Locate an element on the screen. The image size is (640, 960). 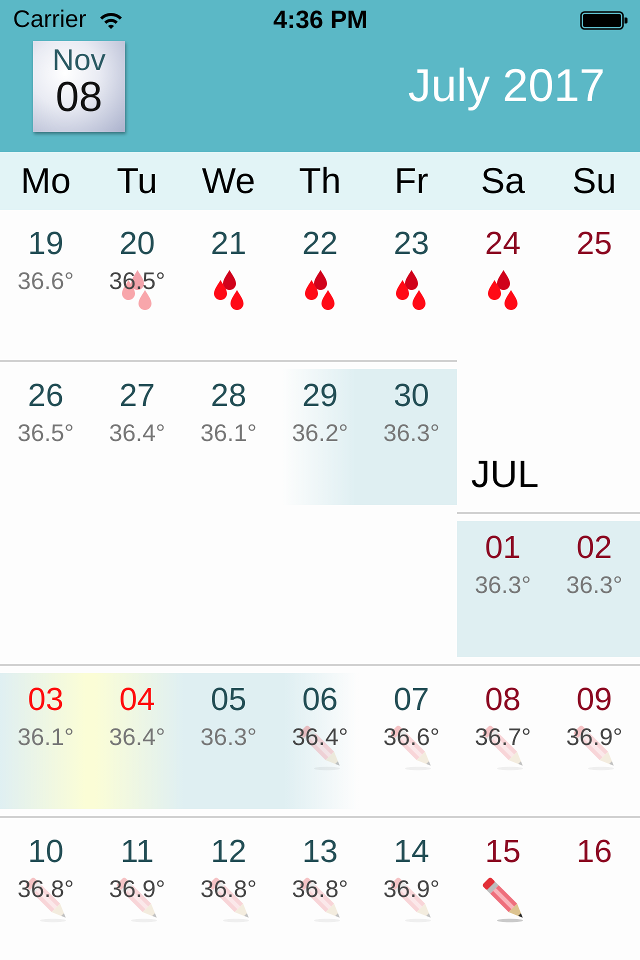
day-number: 16 is located at coordinates (594, 851).